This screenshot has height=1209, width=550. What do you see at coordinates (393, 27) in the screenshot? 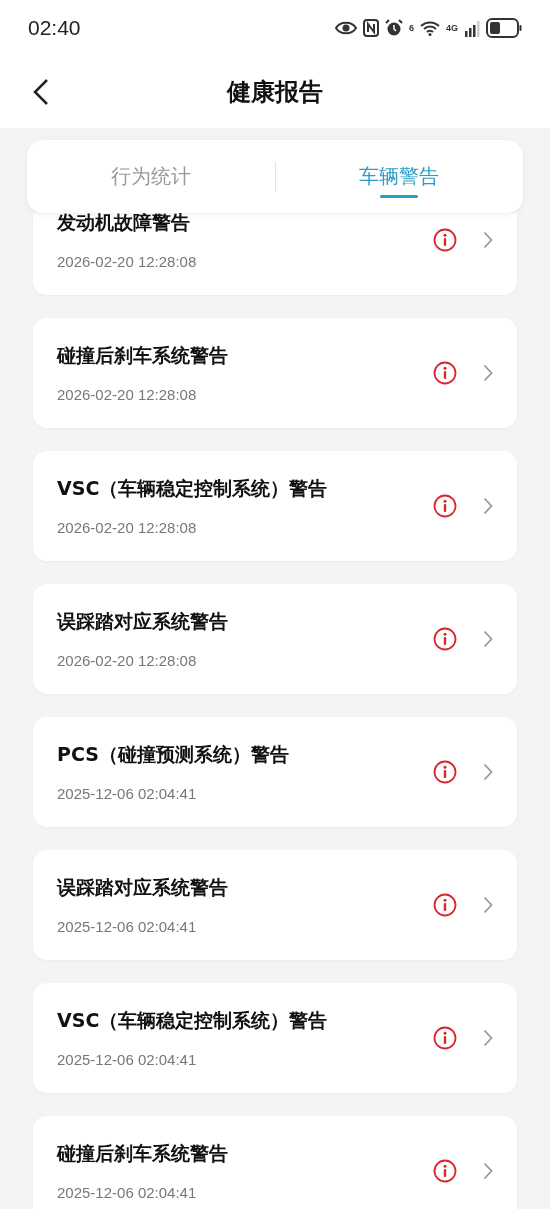
I see `alarm-icon` at bounding box center [393, 27].